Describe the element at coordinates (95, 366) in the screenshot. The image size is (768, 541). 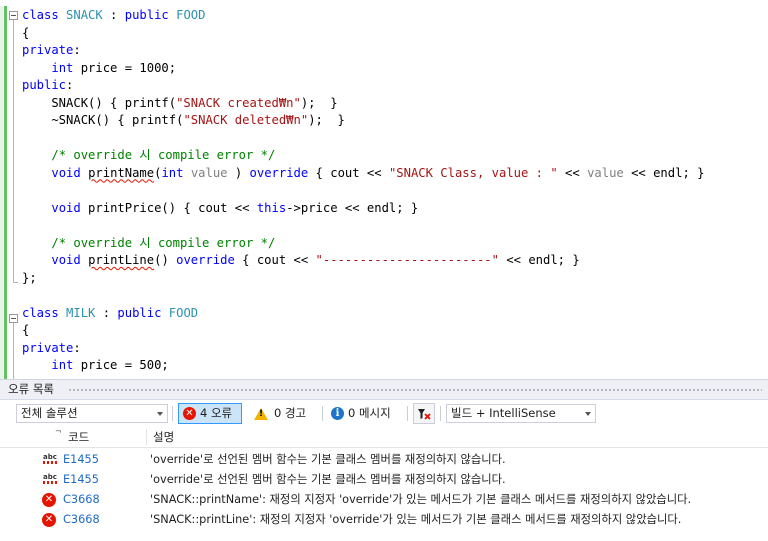
I see `code-line: int price = 500;` at that location.